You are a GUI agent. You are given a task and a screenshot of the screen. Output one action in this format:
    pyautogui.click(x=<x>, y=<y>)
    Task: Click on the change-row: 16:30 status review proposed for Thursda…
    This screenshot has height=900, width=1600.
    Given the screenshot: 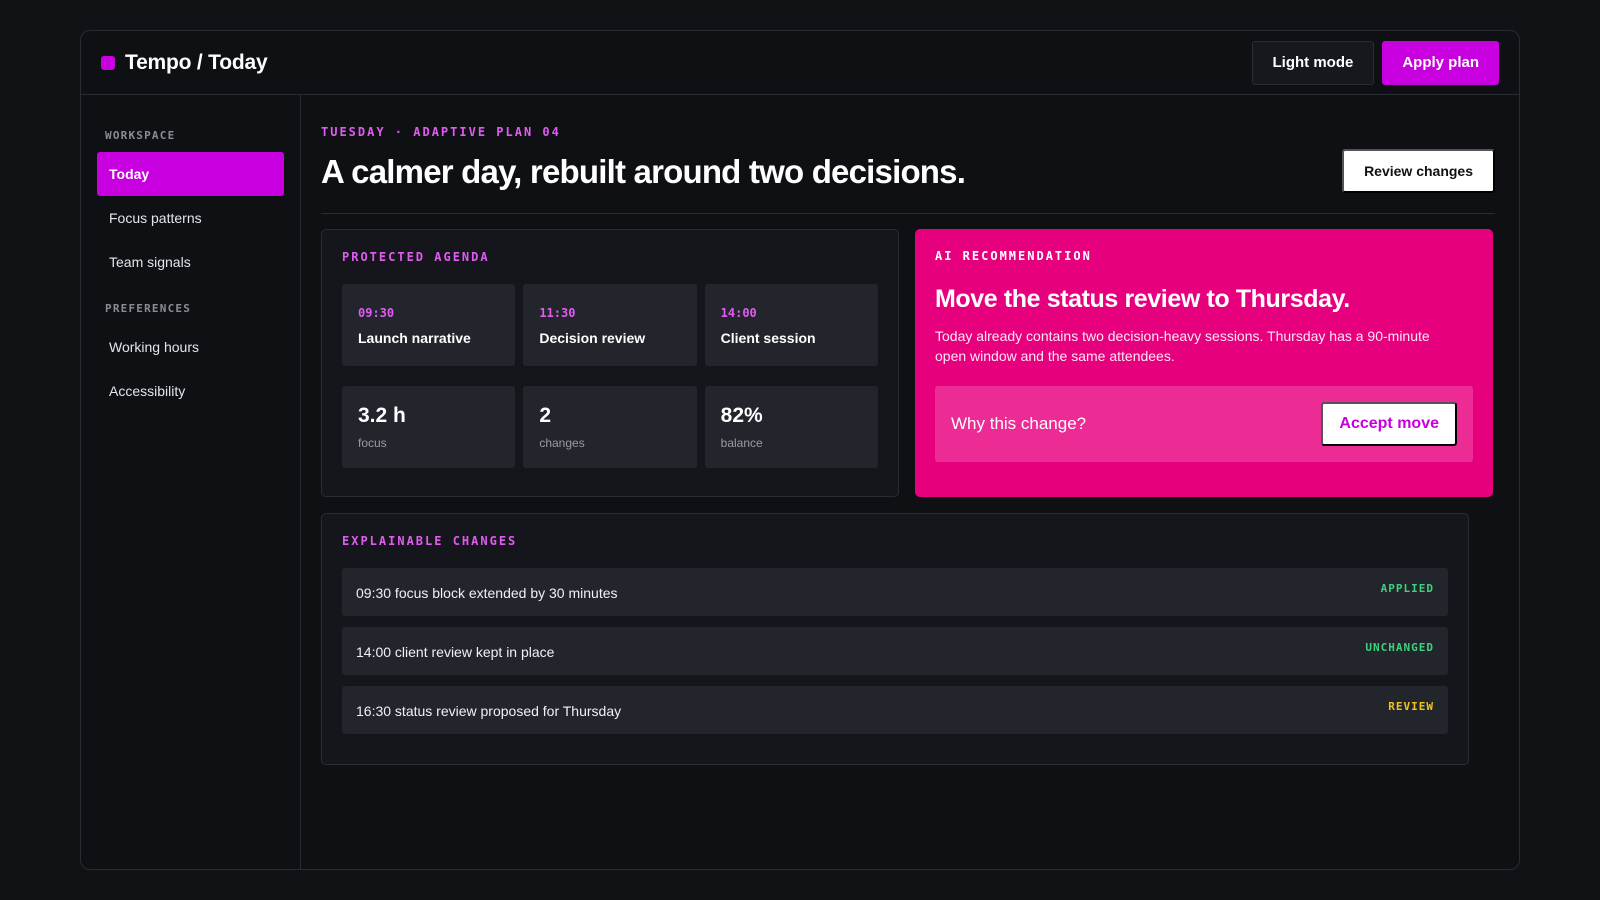 What is the action you would take?
    pyautogui.click(x=895, y=710)
    